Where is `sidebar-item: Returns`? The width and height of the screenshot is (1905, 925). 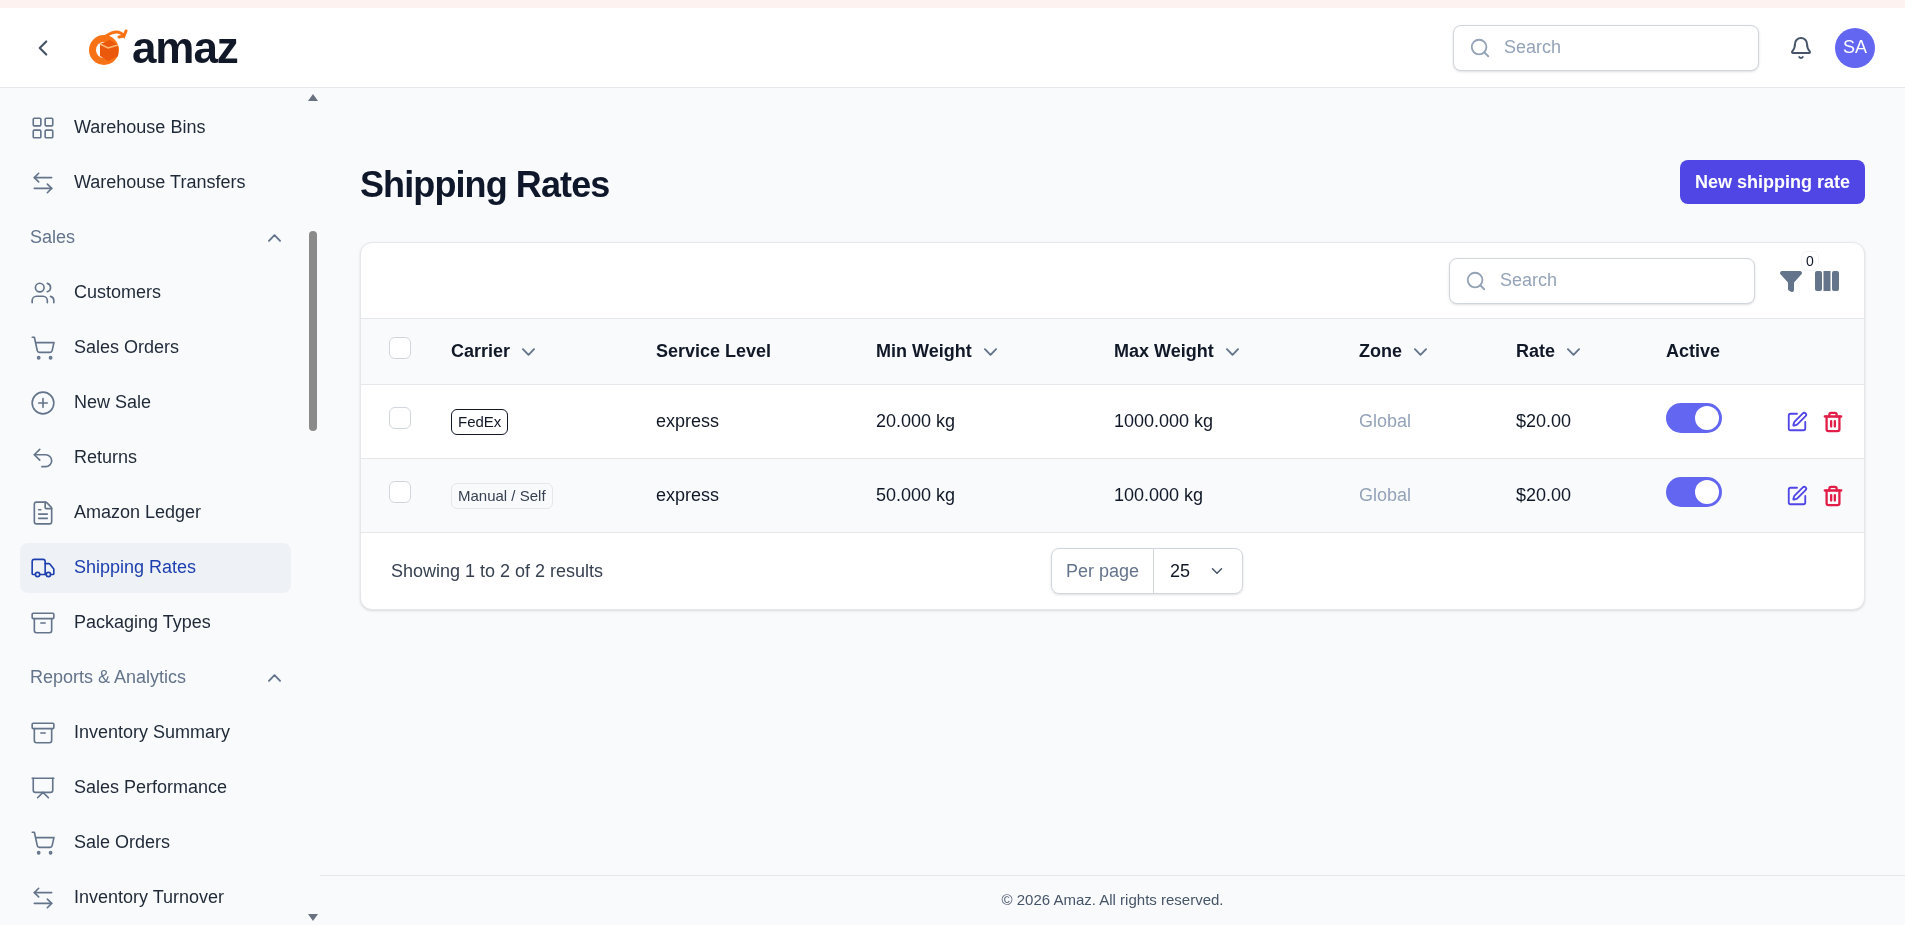 sidebar-item: Returns is located at coordinates (155, 457).